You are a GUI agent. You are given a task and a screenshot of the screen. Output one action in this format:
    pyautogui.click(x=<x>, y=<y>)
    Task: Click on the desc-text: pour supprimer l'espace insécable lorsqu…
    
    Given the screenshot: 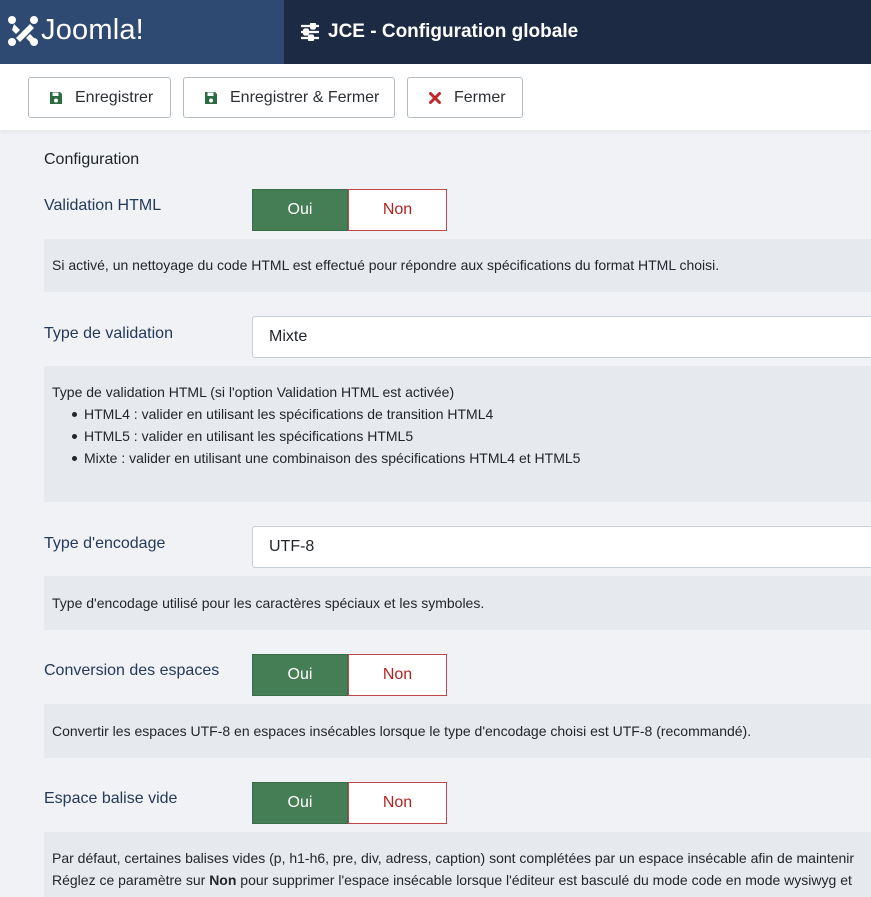 What is the action you would take?
    pyautogui.click(x=544, y=880)
    